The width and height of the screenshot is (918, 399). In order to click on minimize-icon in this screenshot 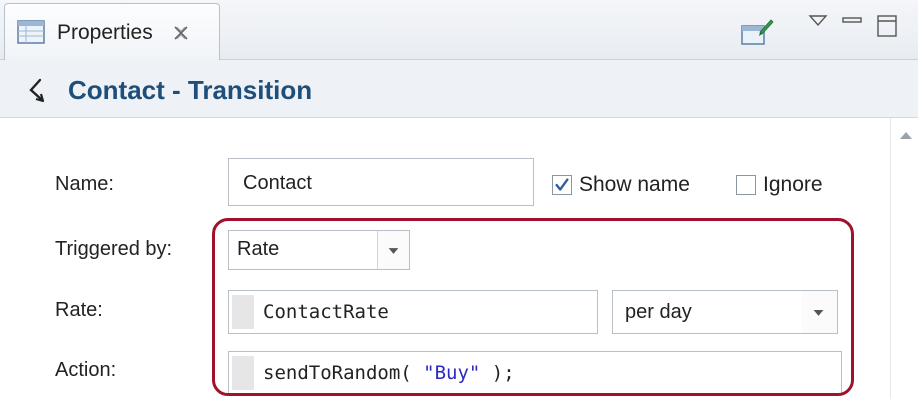, I will do `click(852, 21)`.